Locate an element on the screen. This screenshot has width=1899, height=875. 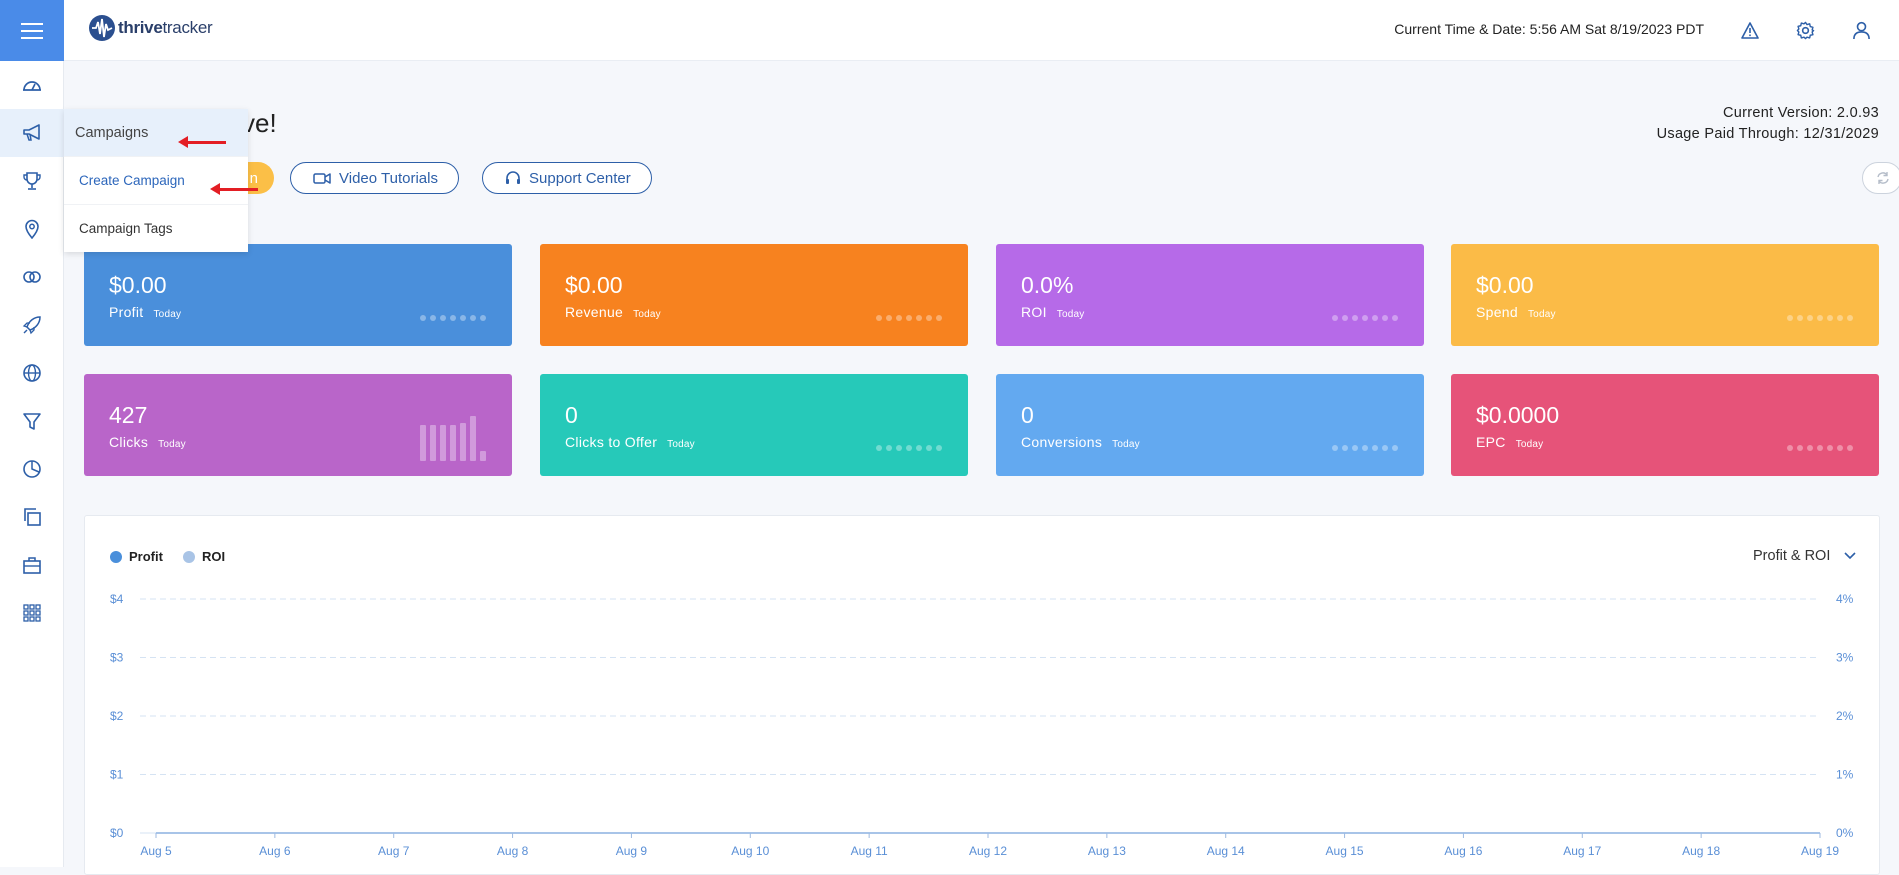
stat-label: EPC Today is located at coordinates (1510, 442).